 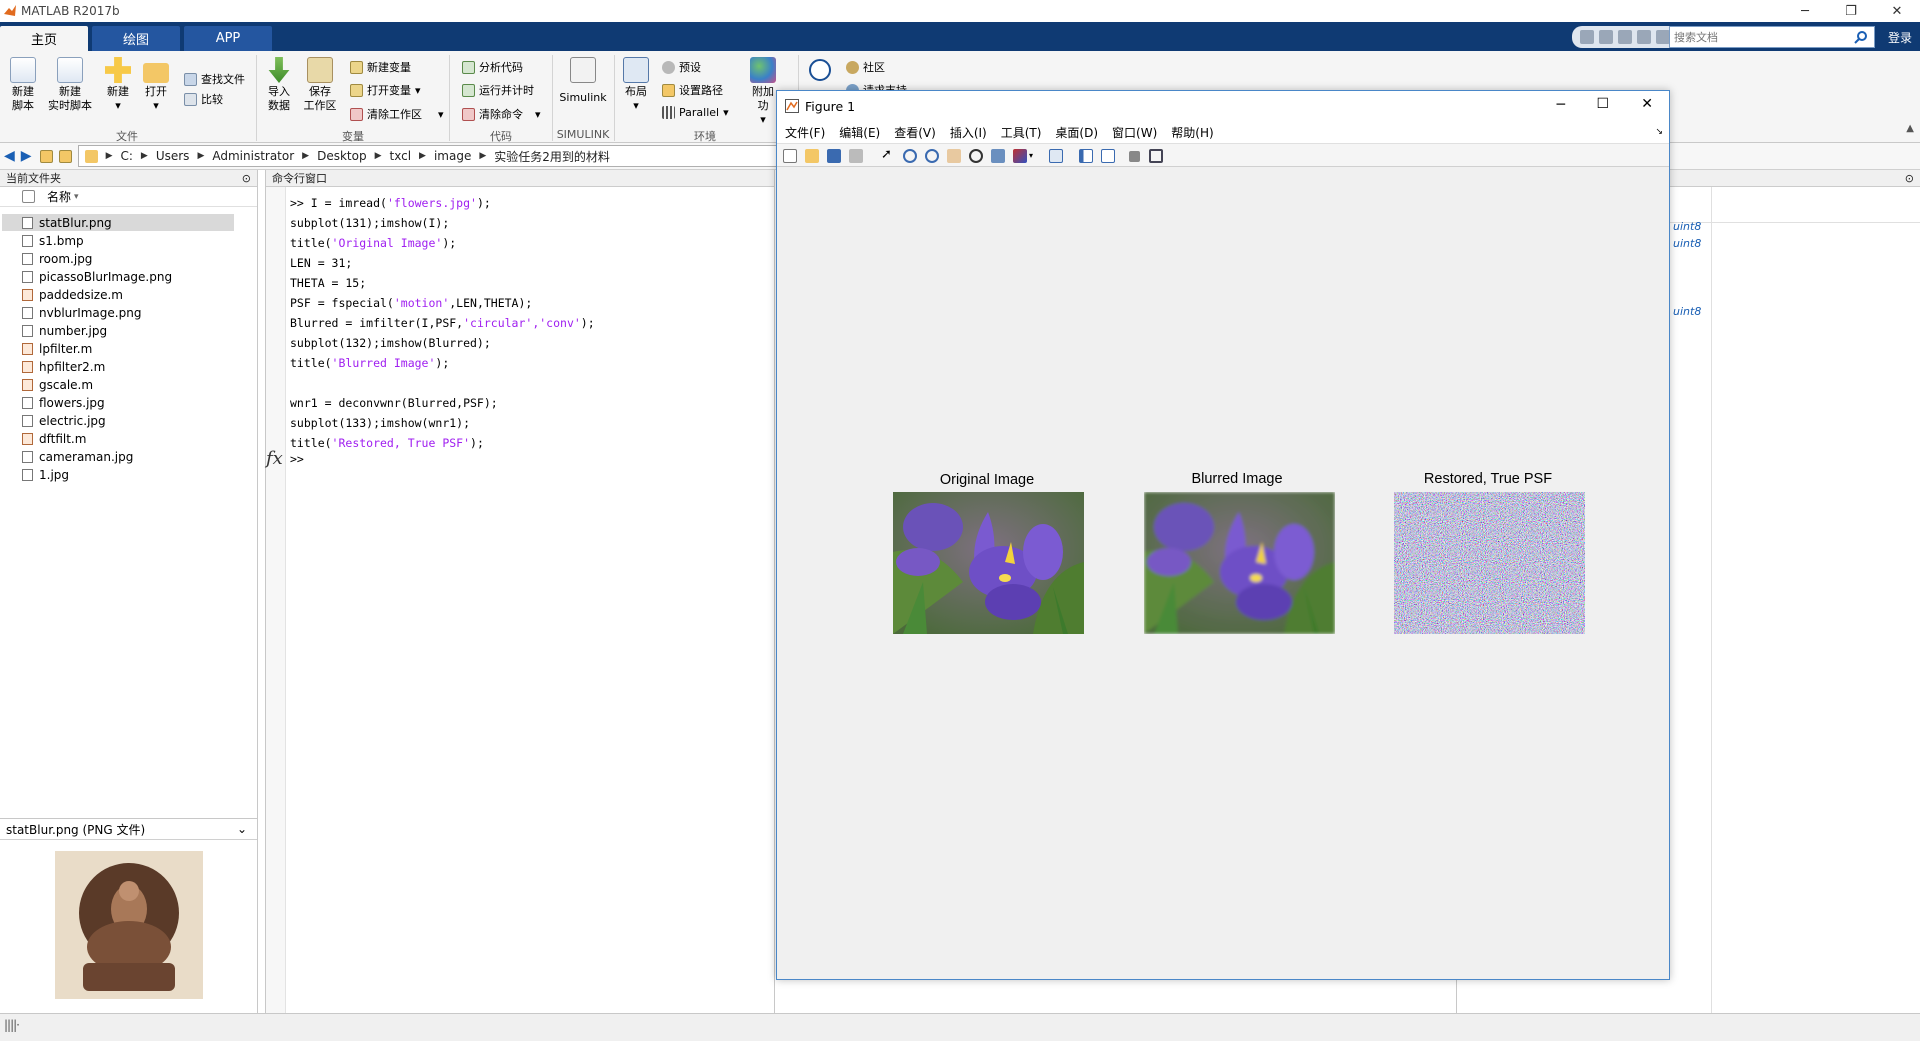 What do you see at coordinates (498, 90) in the screenshot?
I see `run-and-time-button: 运行并计时` at bounding box center [498, 90].